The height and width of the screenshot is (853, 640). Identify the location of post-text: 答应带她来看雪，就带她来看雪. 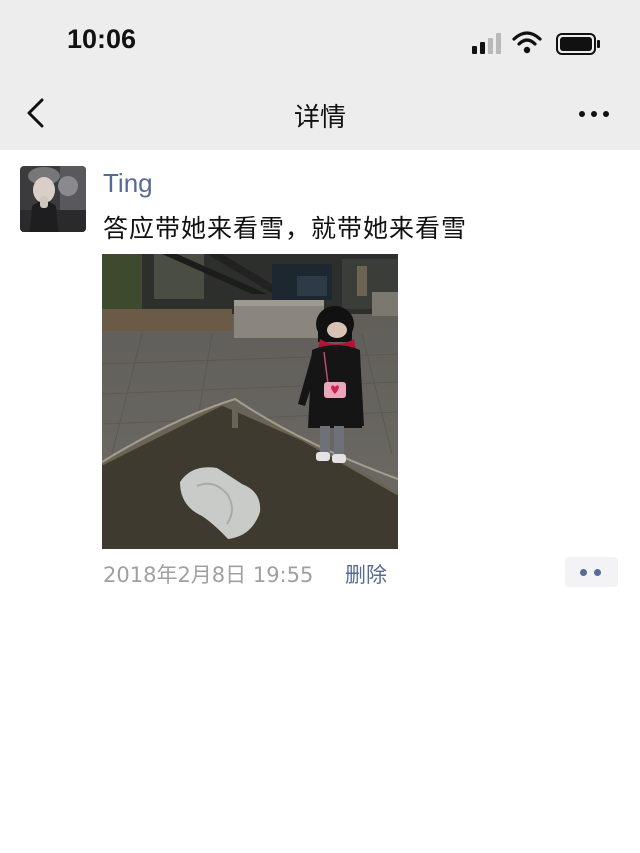
(285, 228).